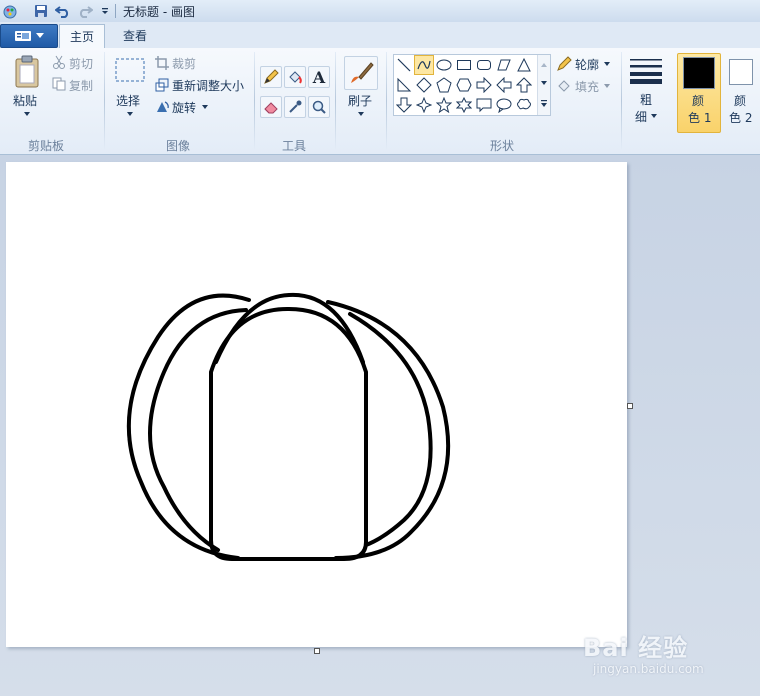 This screenshot has height=696, width=760. What do you see at coordinates (295, 77) in the screenshot?
I see `fill-tool` at bounding box center [295, 77].